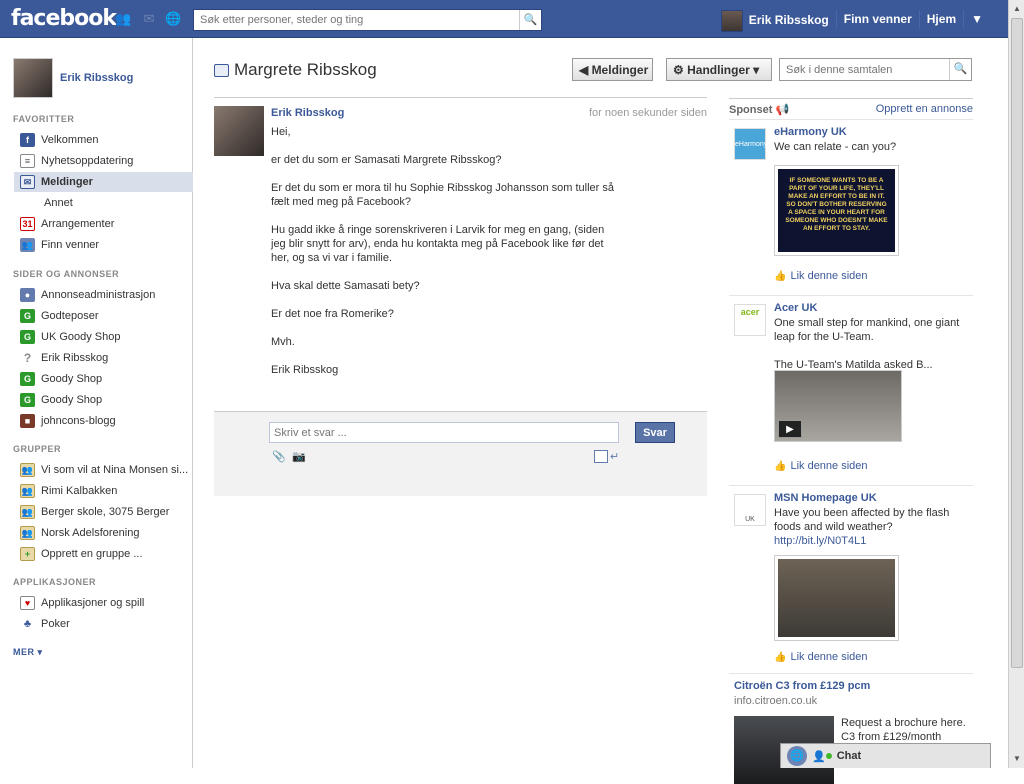 The width and height of the screenshot is (1024, 784). I want to click on sidebar-item-events: 31 Arrangementer, so click(103, 224).